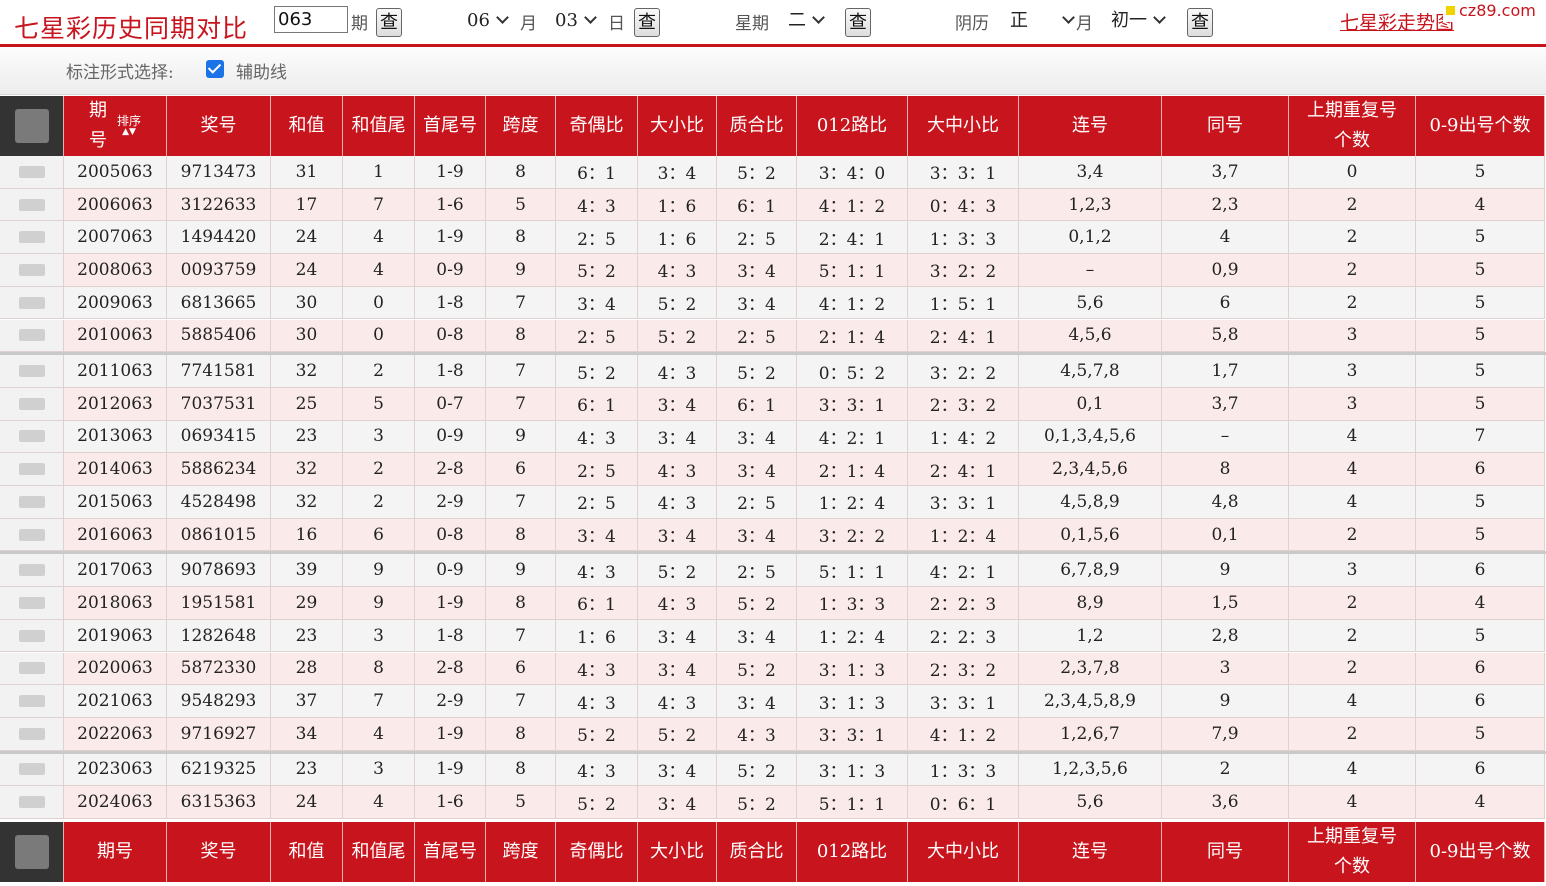  I want to click on odd-even-cell: 1：6, so click(597, 636).